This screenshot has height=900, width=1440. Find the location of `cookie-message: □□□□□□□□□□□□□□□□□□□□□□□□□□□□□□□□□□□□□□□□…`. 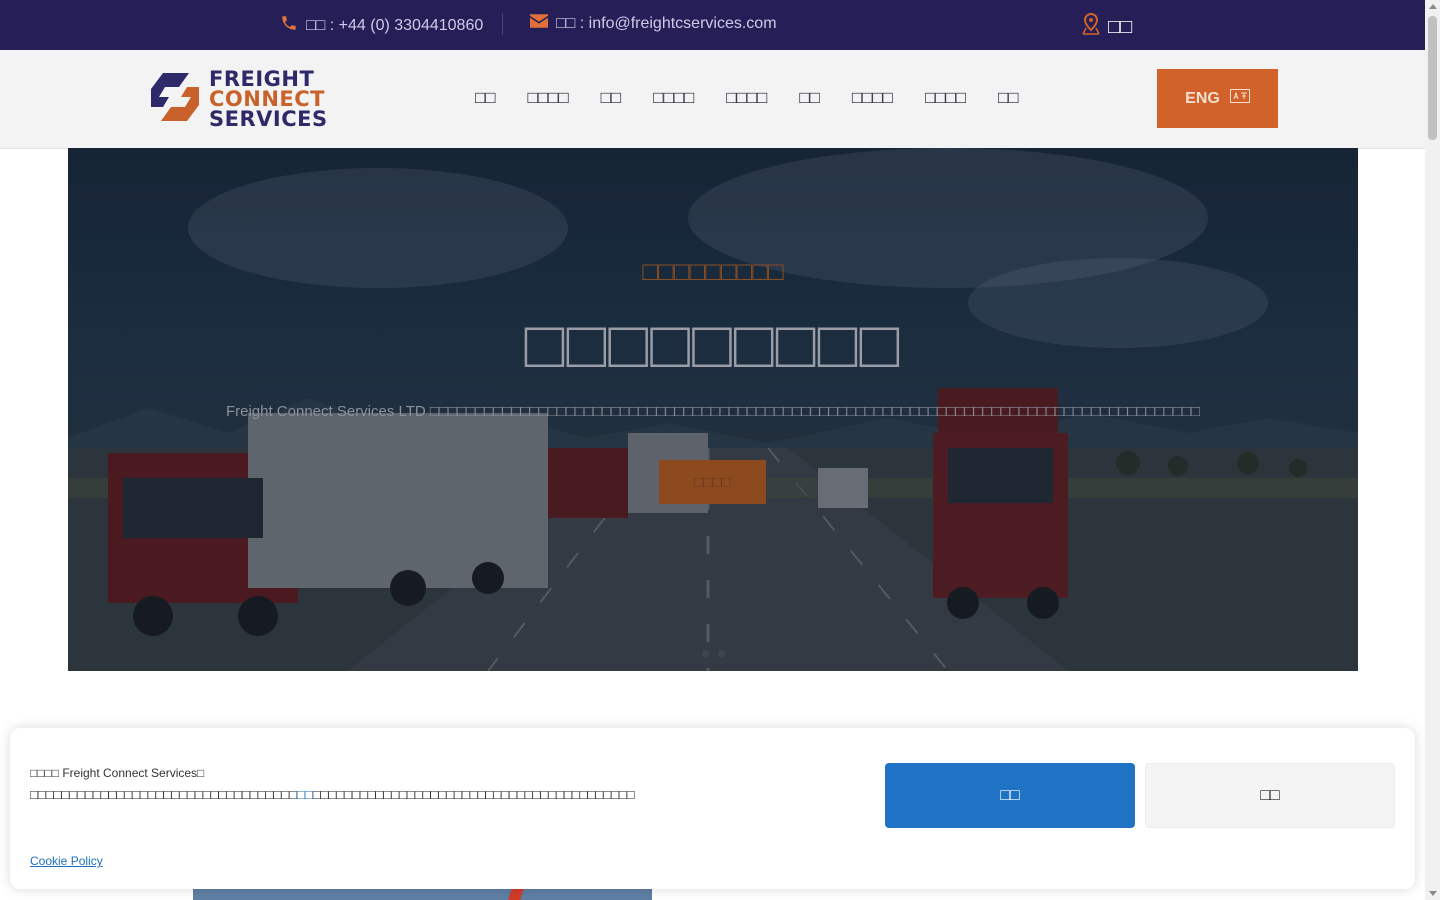

cookie-message: □□□□□□□□□□□□□□□□□□□□□□□□□□□□□□□□□□□□□□□□… is located at coordinates (332, 794).